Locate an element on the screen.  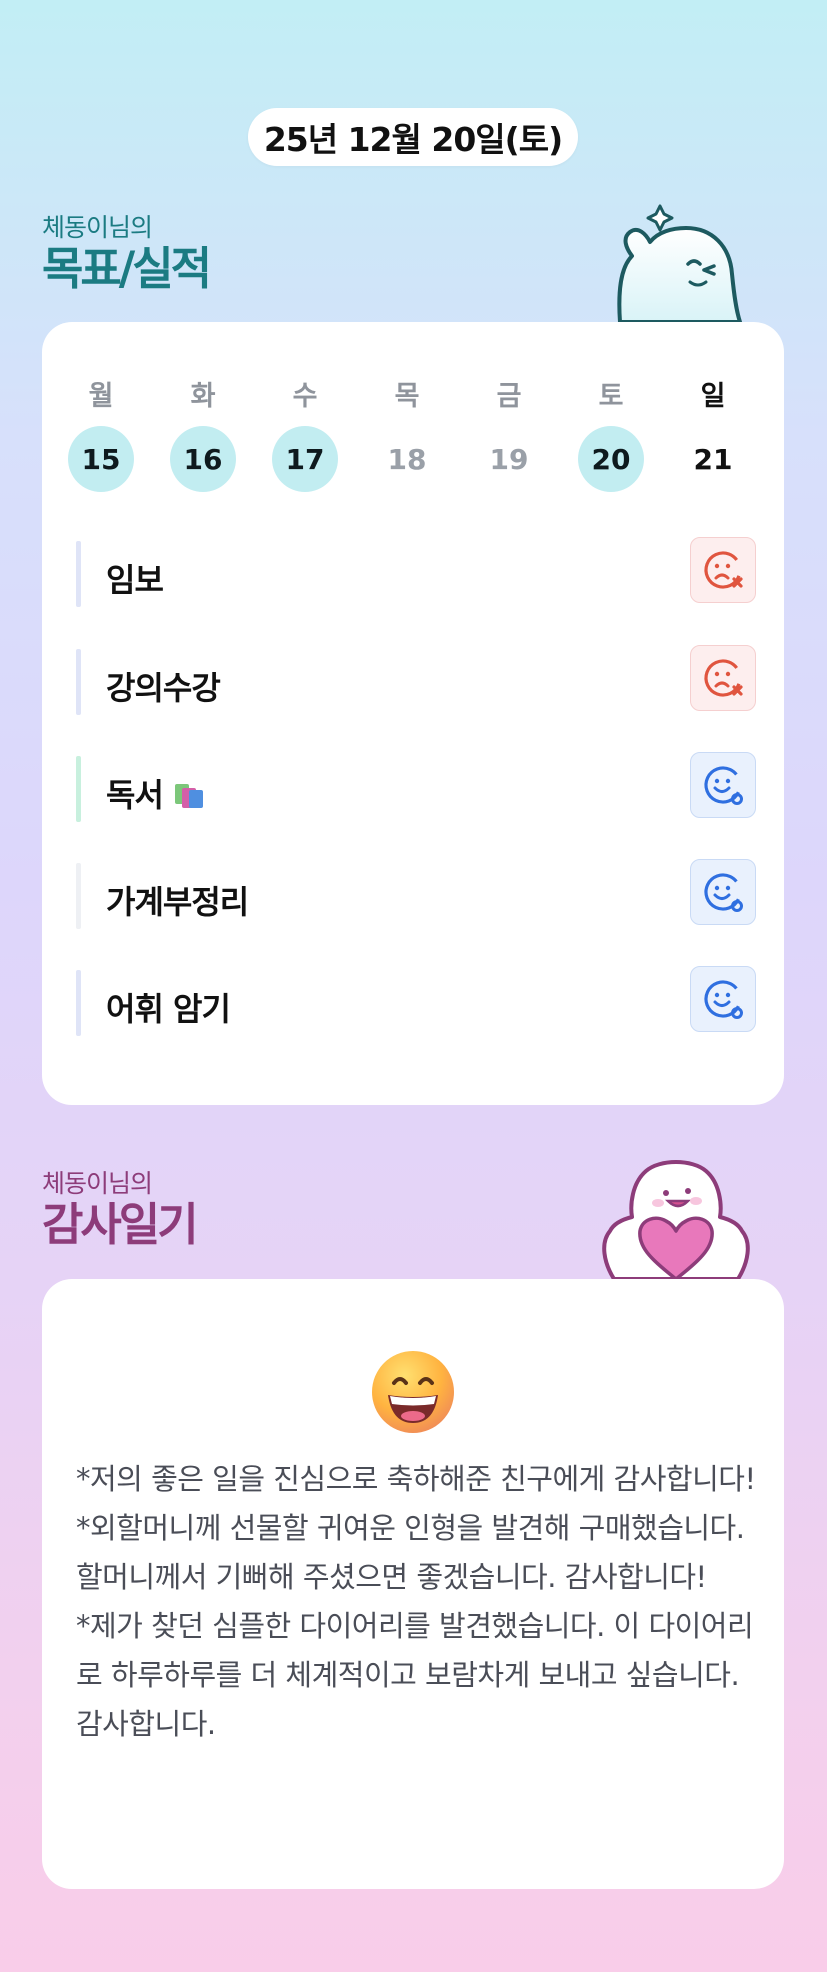
goal-name-wrap: 독서 is located at coordinates (155, 793).